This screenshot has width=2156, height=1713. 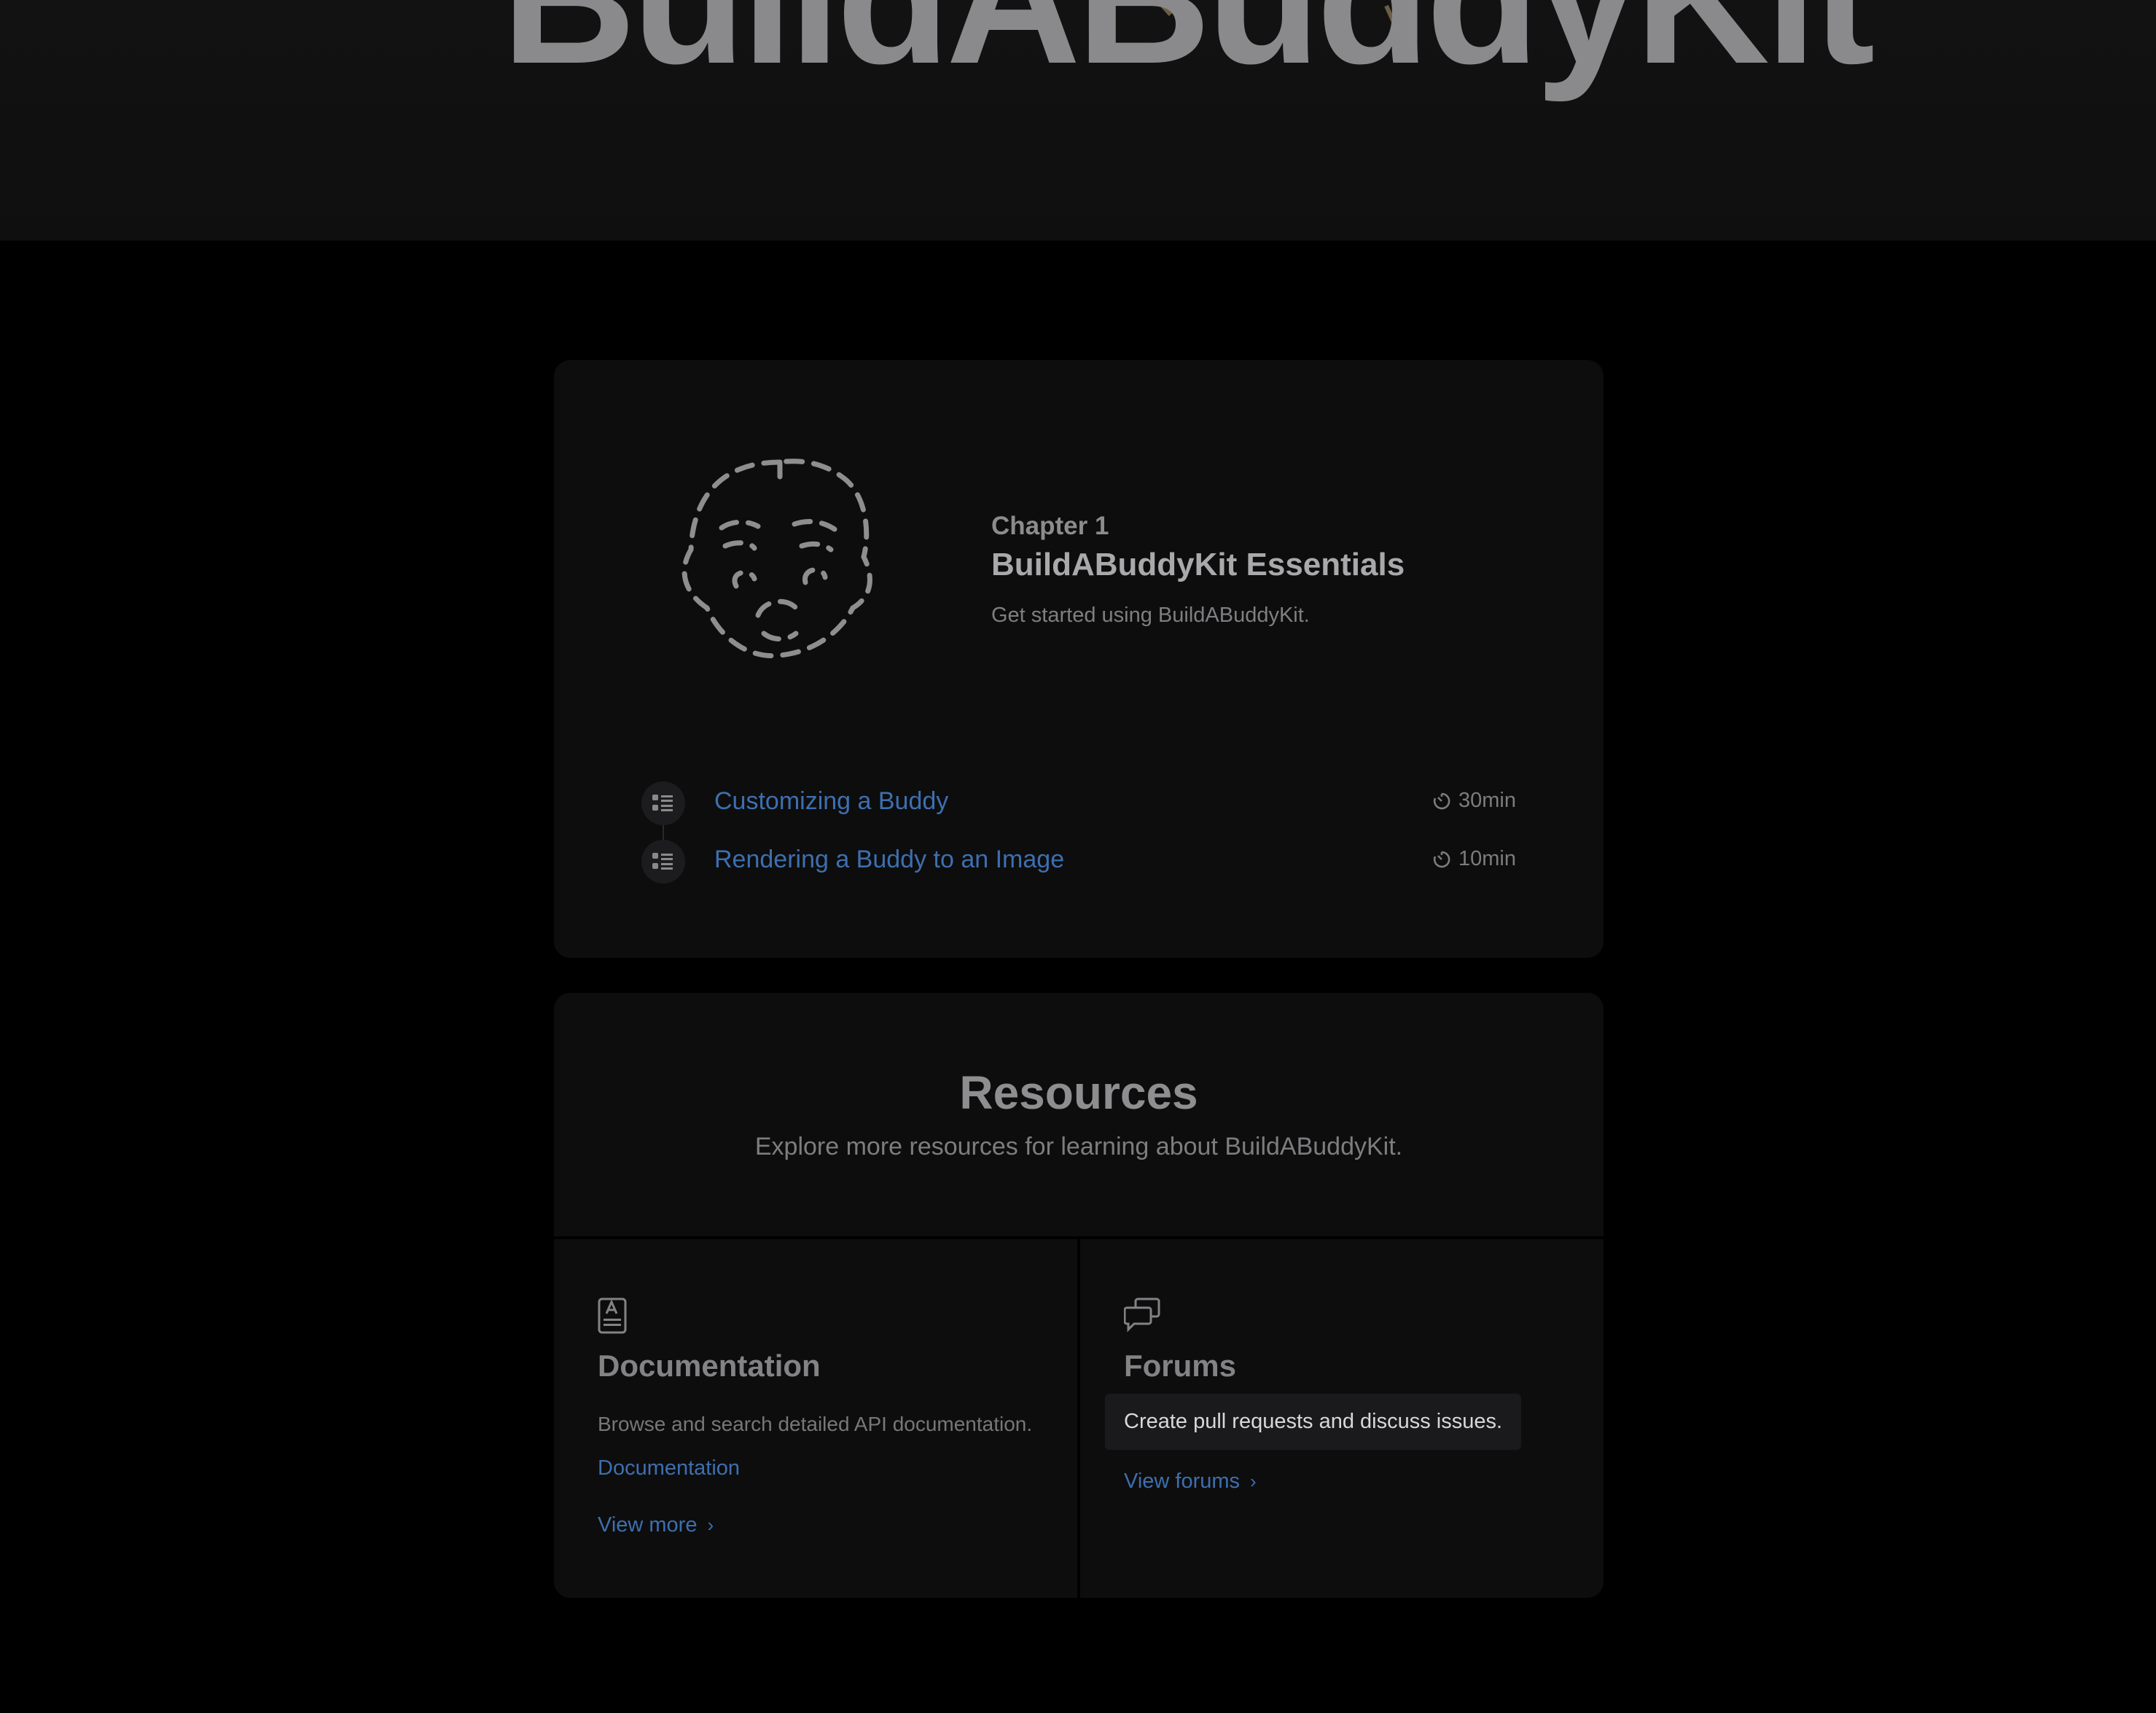 I want to click on tutorial-duration: 30min, so click(x=1474, y=801).